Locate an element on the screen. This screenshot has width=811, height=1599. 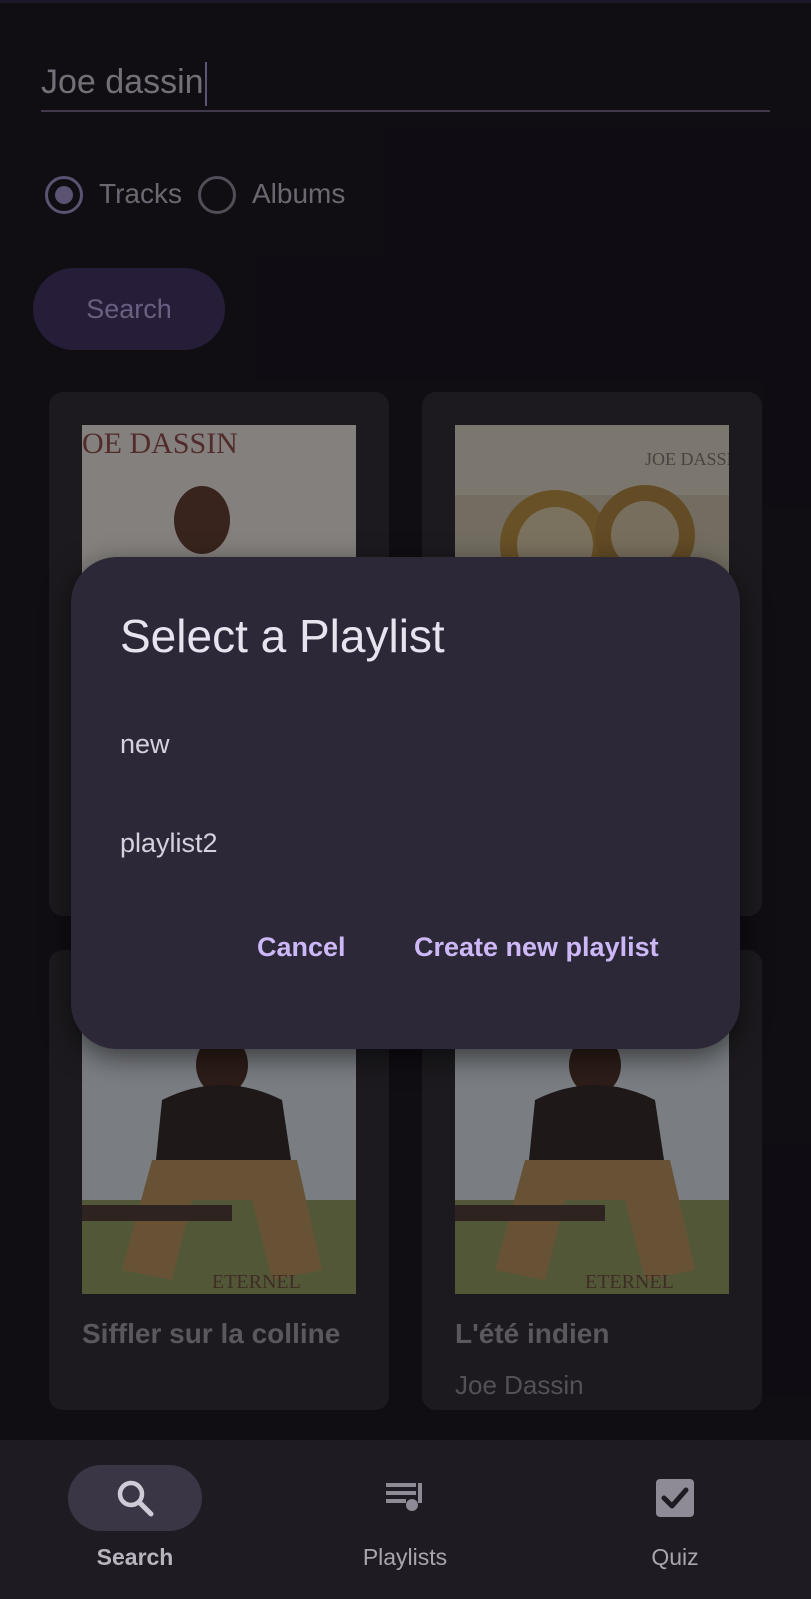
playlist-option-new: new is located at coordinates (145, 744).